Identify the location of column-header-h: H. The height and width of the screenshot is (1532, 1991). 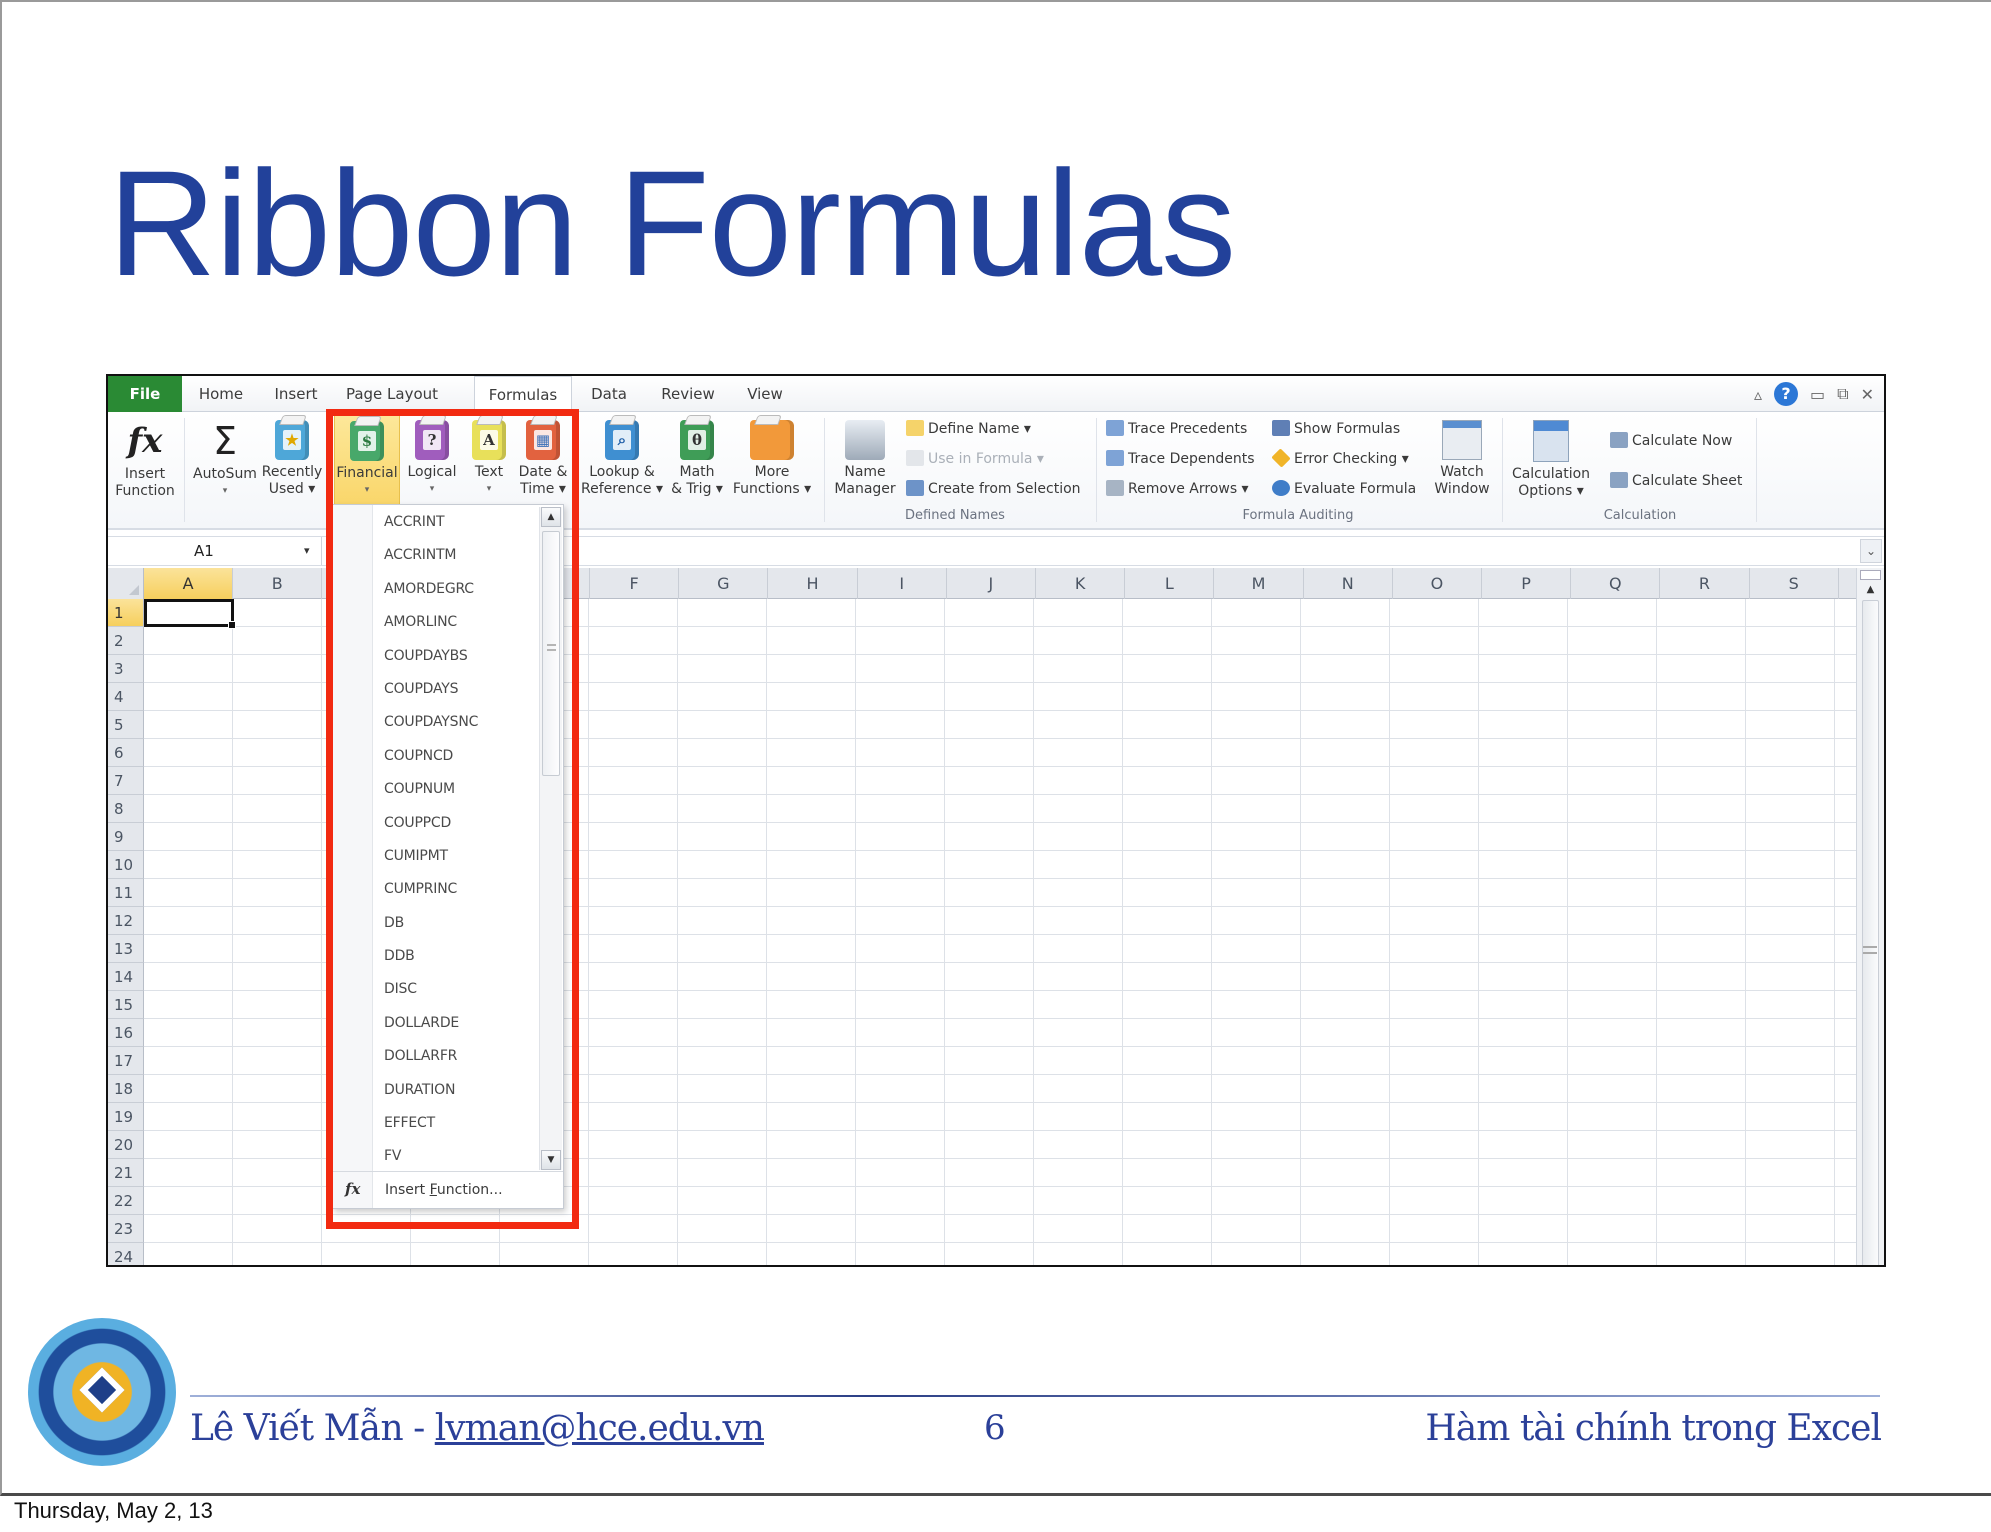
(813, 583).